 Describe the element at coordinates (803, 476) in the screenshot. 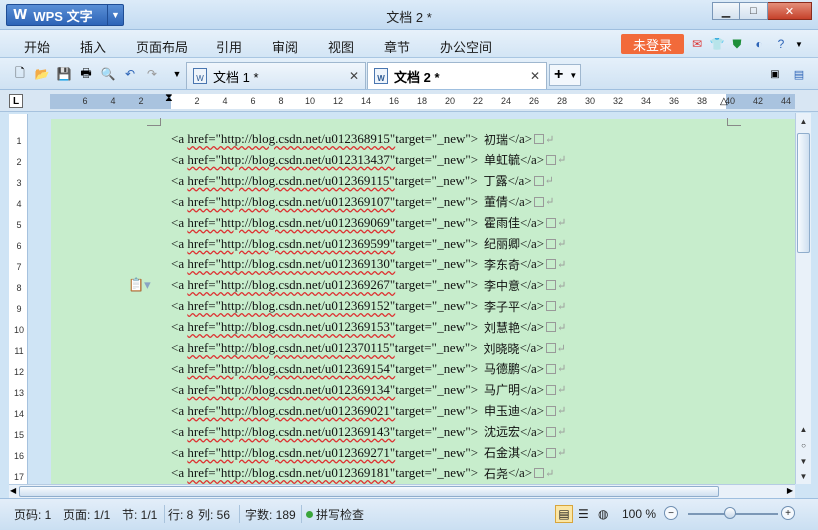

I see `scroll-down-icon: ▼` at that location.